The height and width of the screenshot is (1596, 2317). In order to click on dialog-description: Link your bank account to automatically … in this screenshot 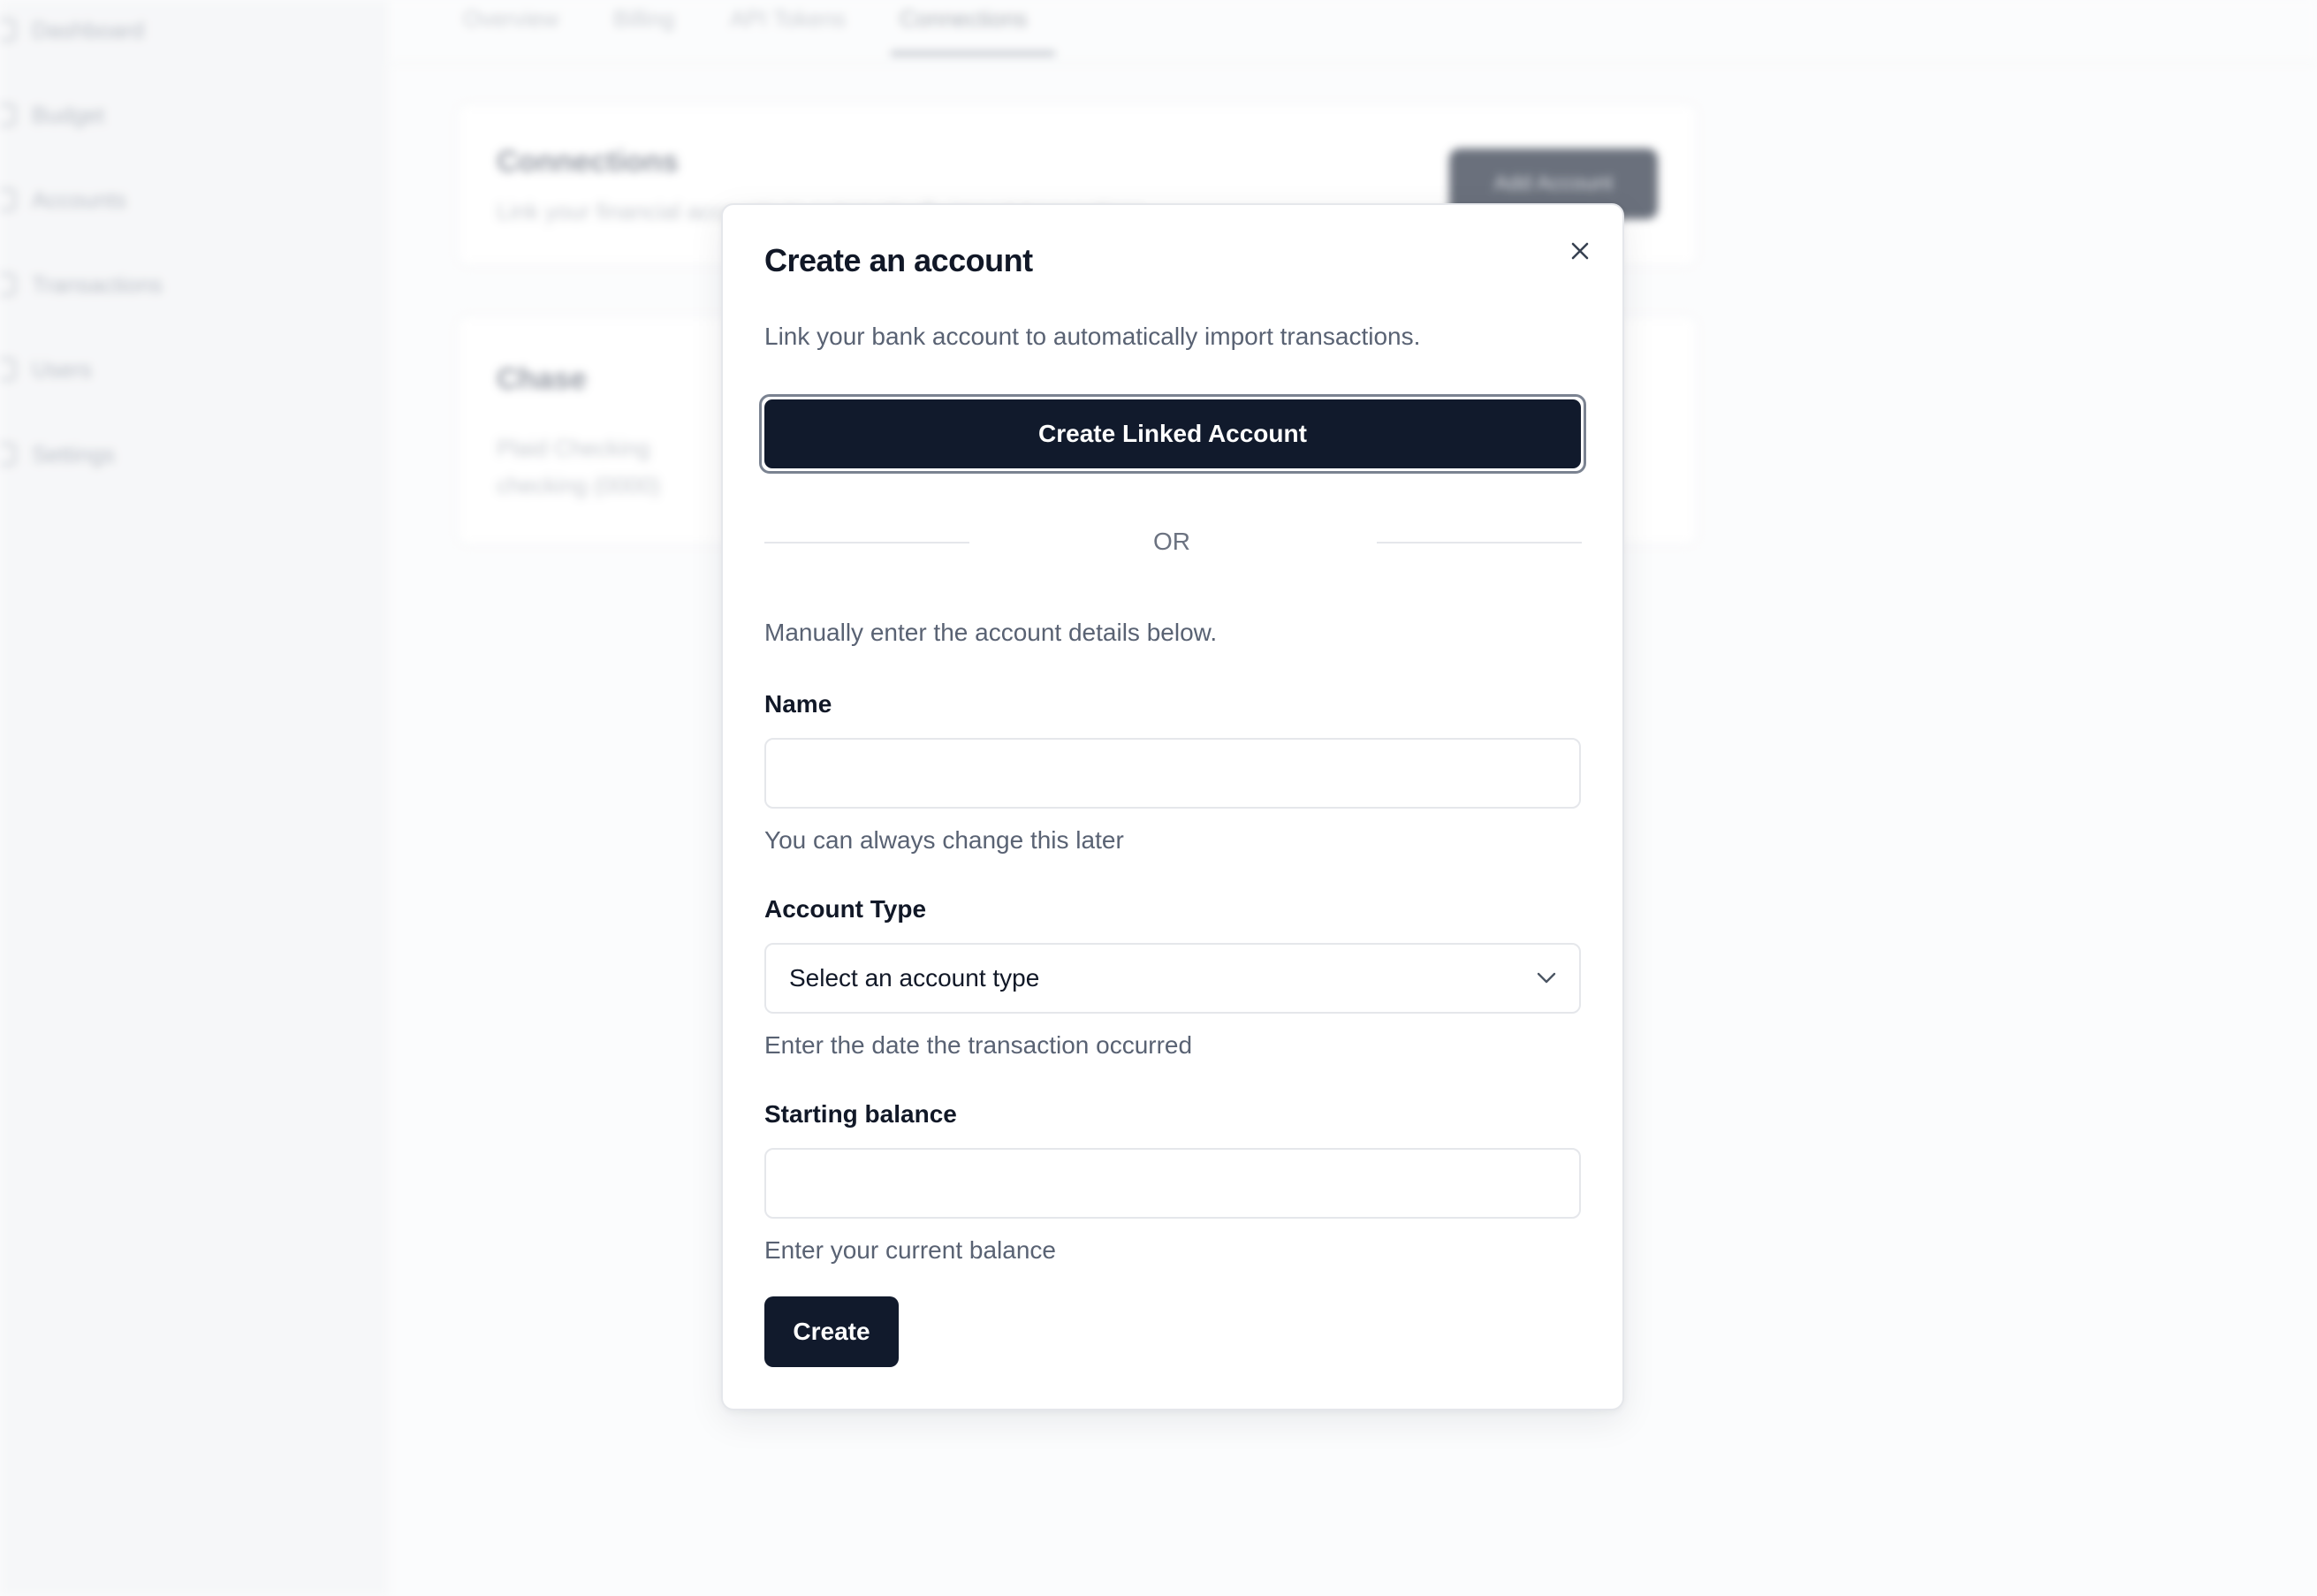, I will do `click(1092, 336)`.